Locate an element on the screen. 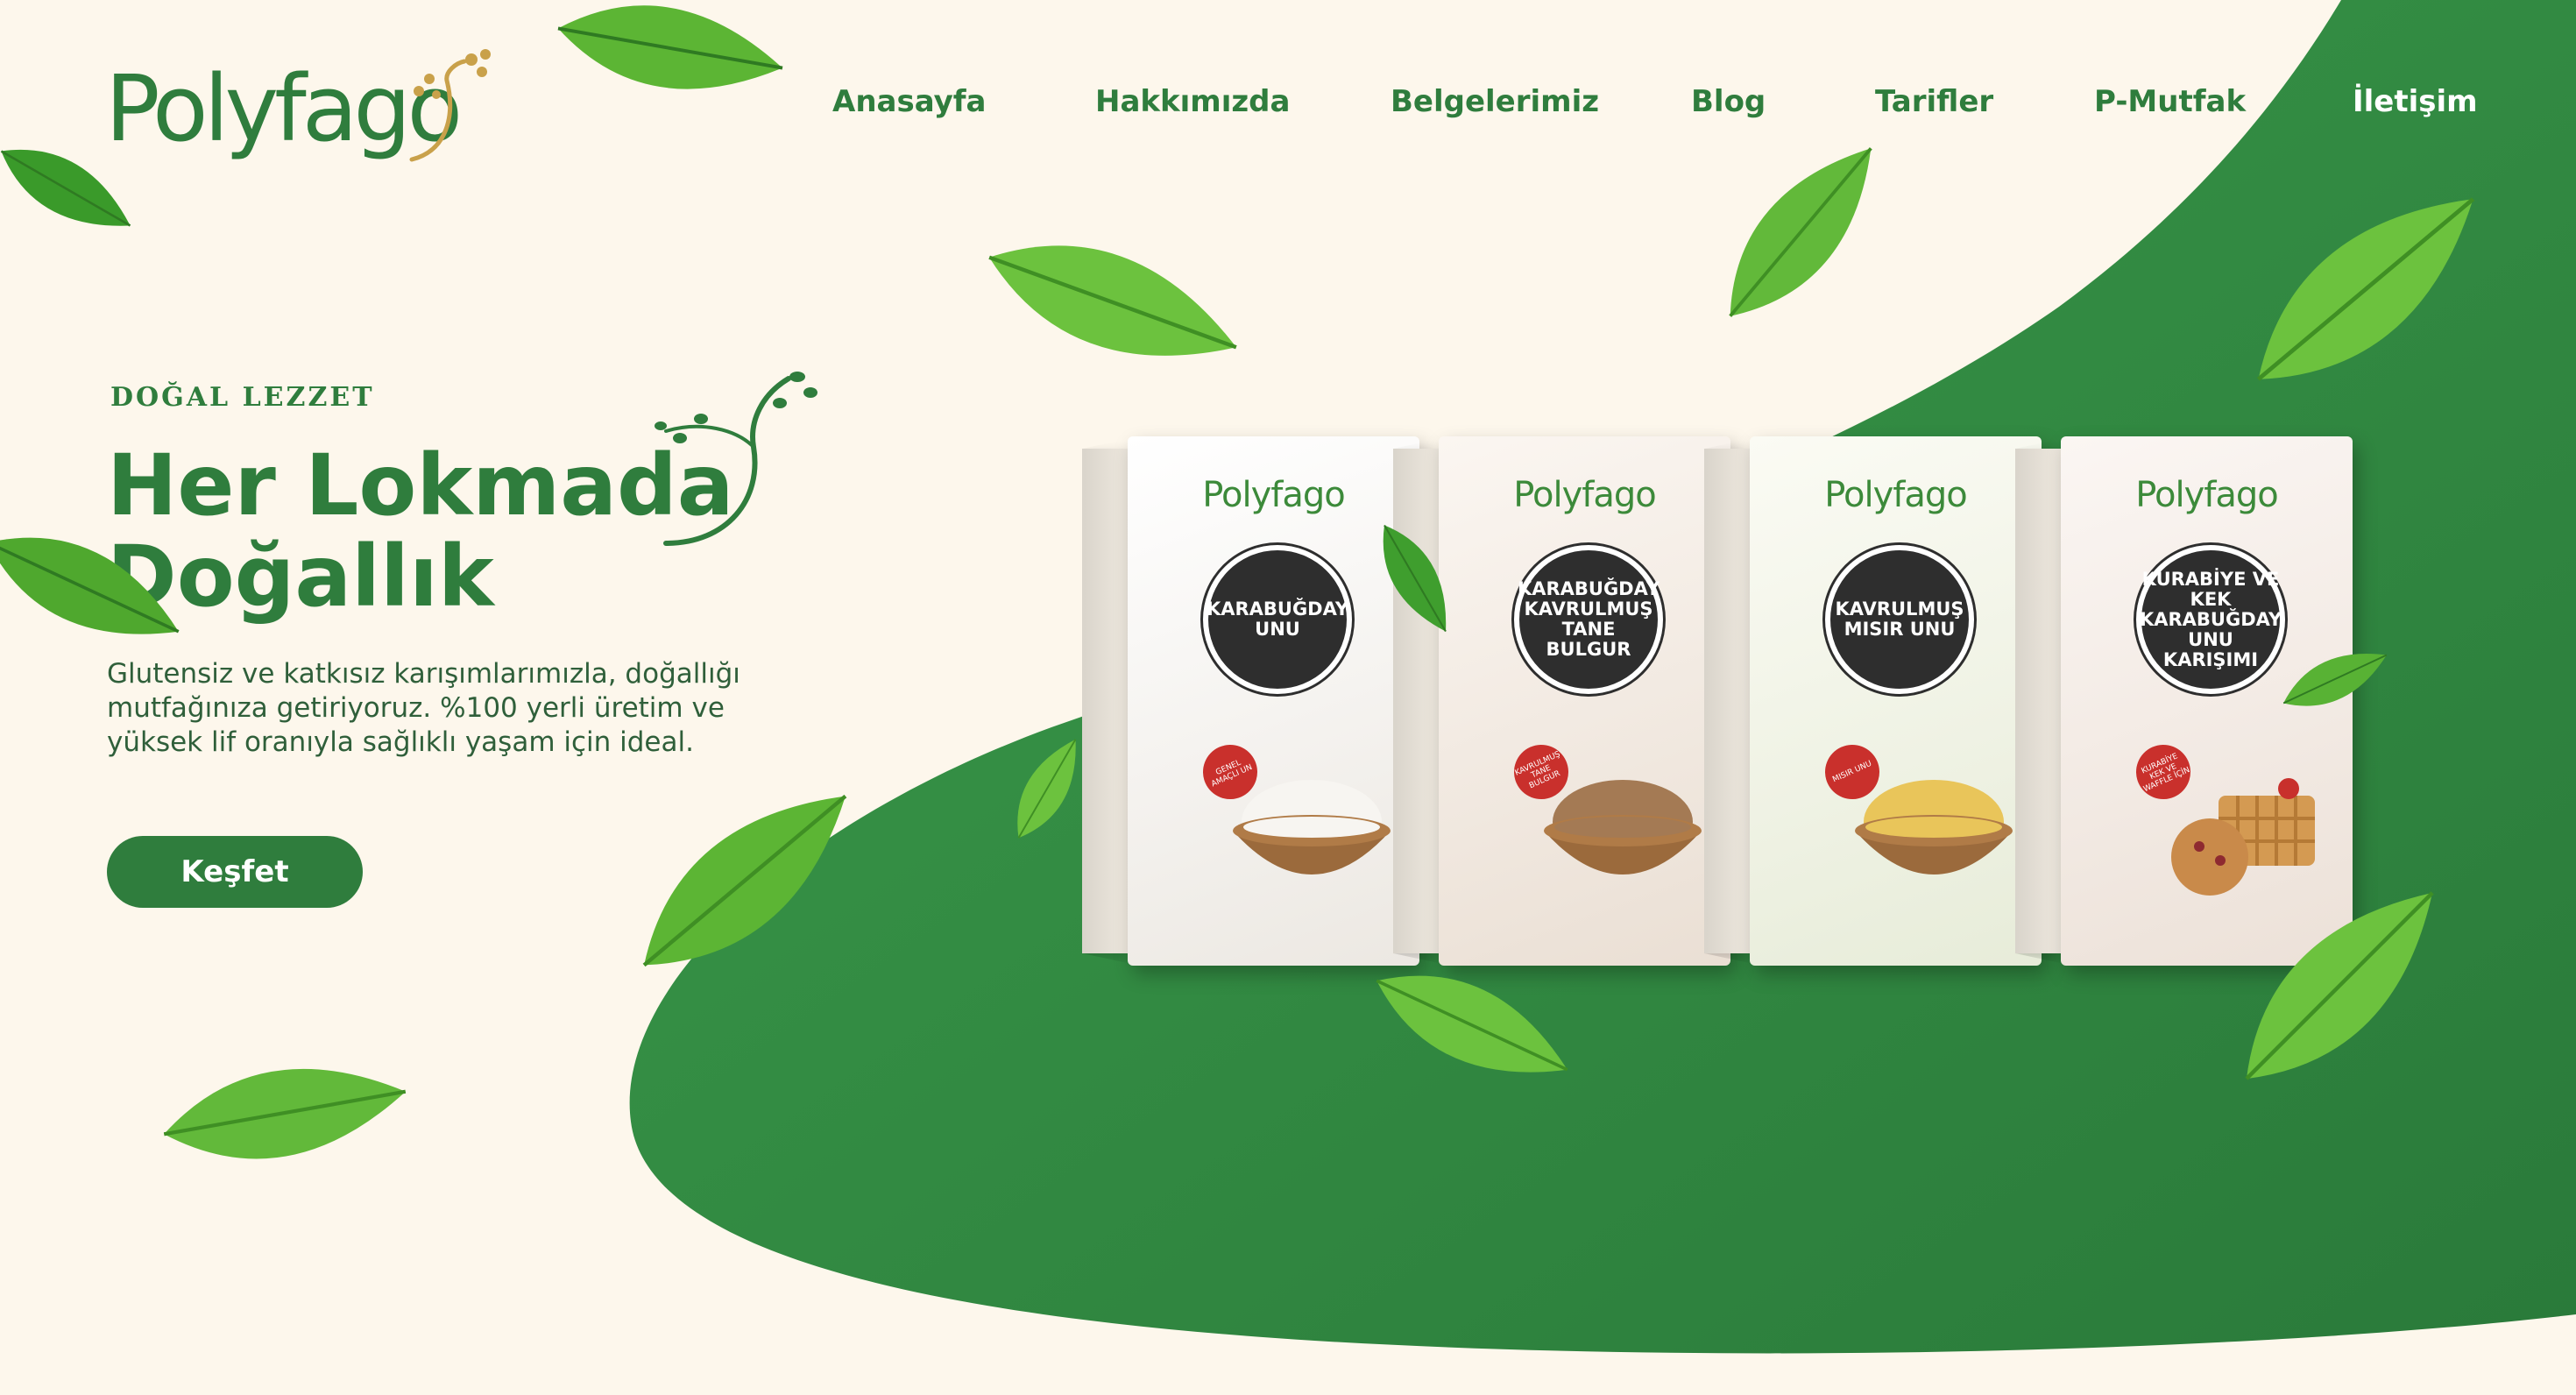  product-box: Polyfago KAVRULMUŞ MISIR UNU MISIR UNU is located at coordinates (1873, 701).